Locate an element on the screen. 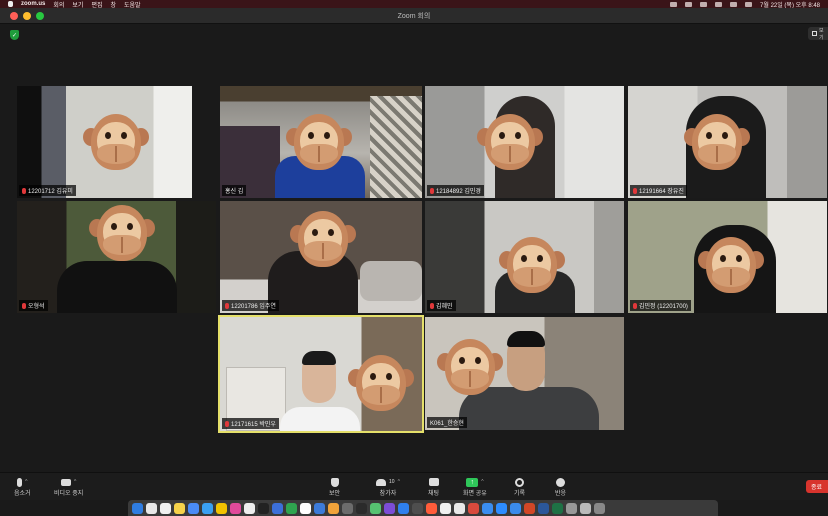 The width and height of the screenshot is (828, 516). window-title: Zoom 회의 is located at coordinates (414, 16).